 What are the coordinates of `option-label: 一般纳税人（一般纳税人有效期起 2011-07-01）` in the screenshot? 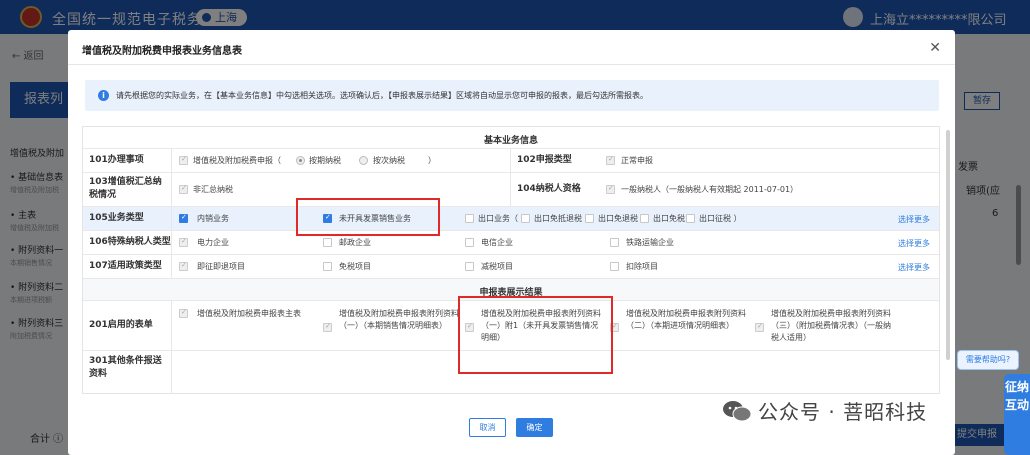 It's located at (710, 189).